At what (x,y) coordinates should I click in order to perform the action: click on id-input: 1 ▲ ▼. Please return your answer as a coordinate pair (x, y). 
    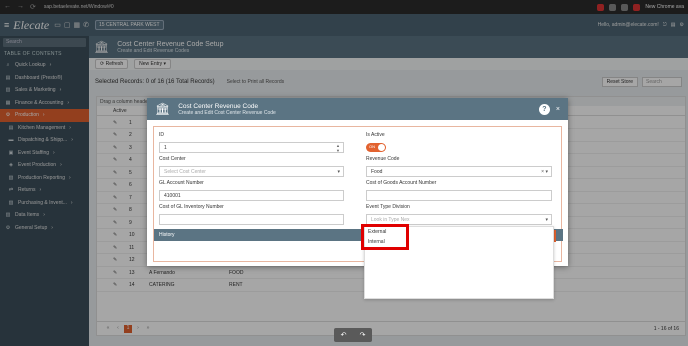
    Looking at the image, I should click on (251, 147).